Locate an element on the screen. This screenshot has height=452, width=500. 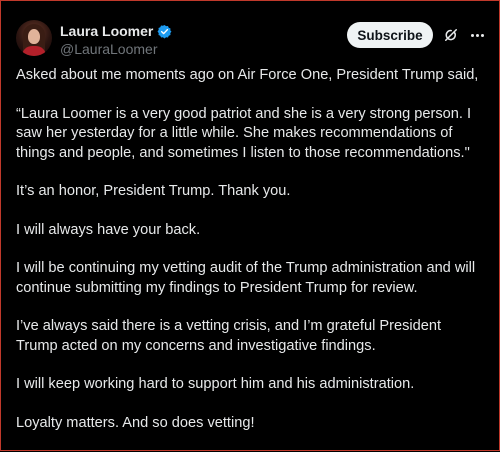
more-options-icon is located at coordinates (477, 35).